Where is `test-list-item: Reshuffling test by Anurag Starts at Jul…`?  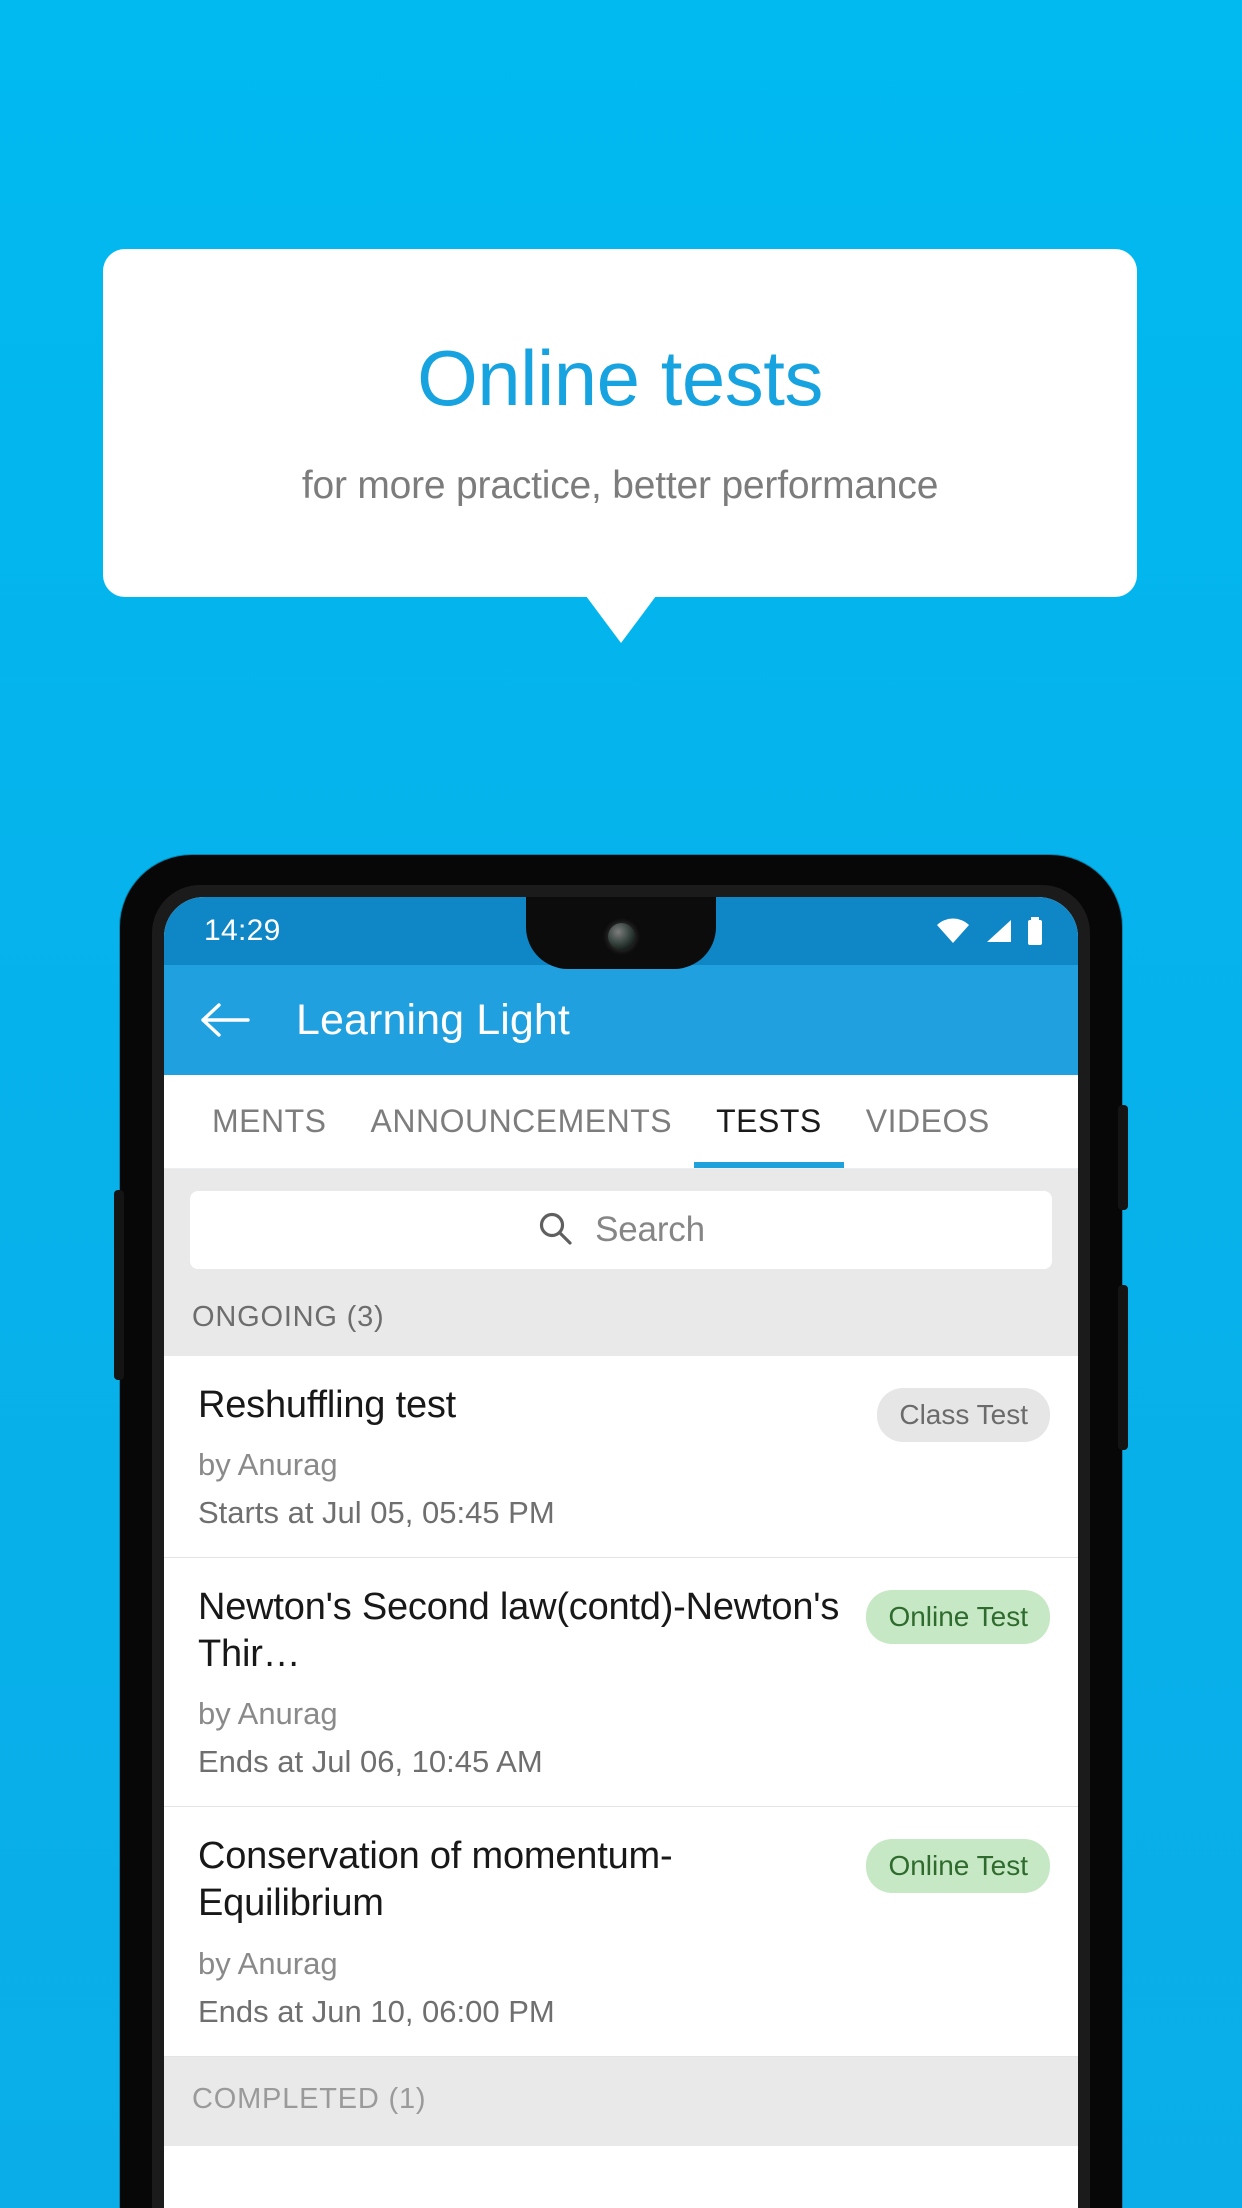 test-list-item: Reshuffling test by Anurag Starts at Jul… is located at coordinates (621, 1457).